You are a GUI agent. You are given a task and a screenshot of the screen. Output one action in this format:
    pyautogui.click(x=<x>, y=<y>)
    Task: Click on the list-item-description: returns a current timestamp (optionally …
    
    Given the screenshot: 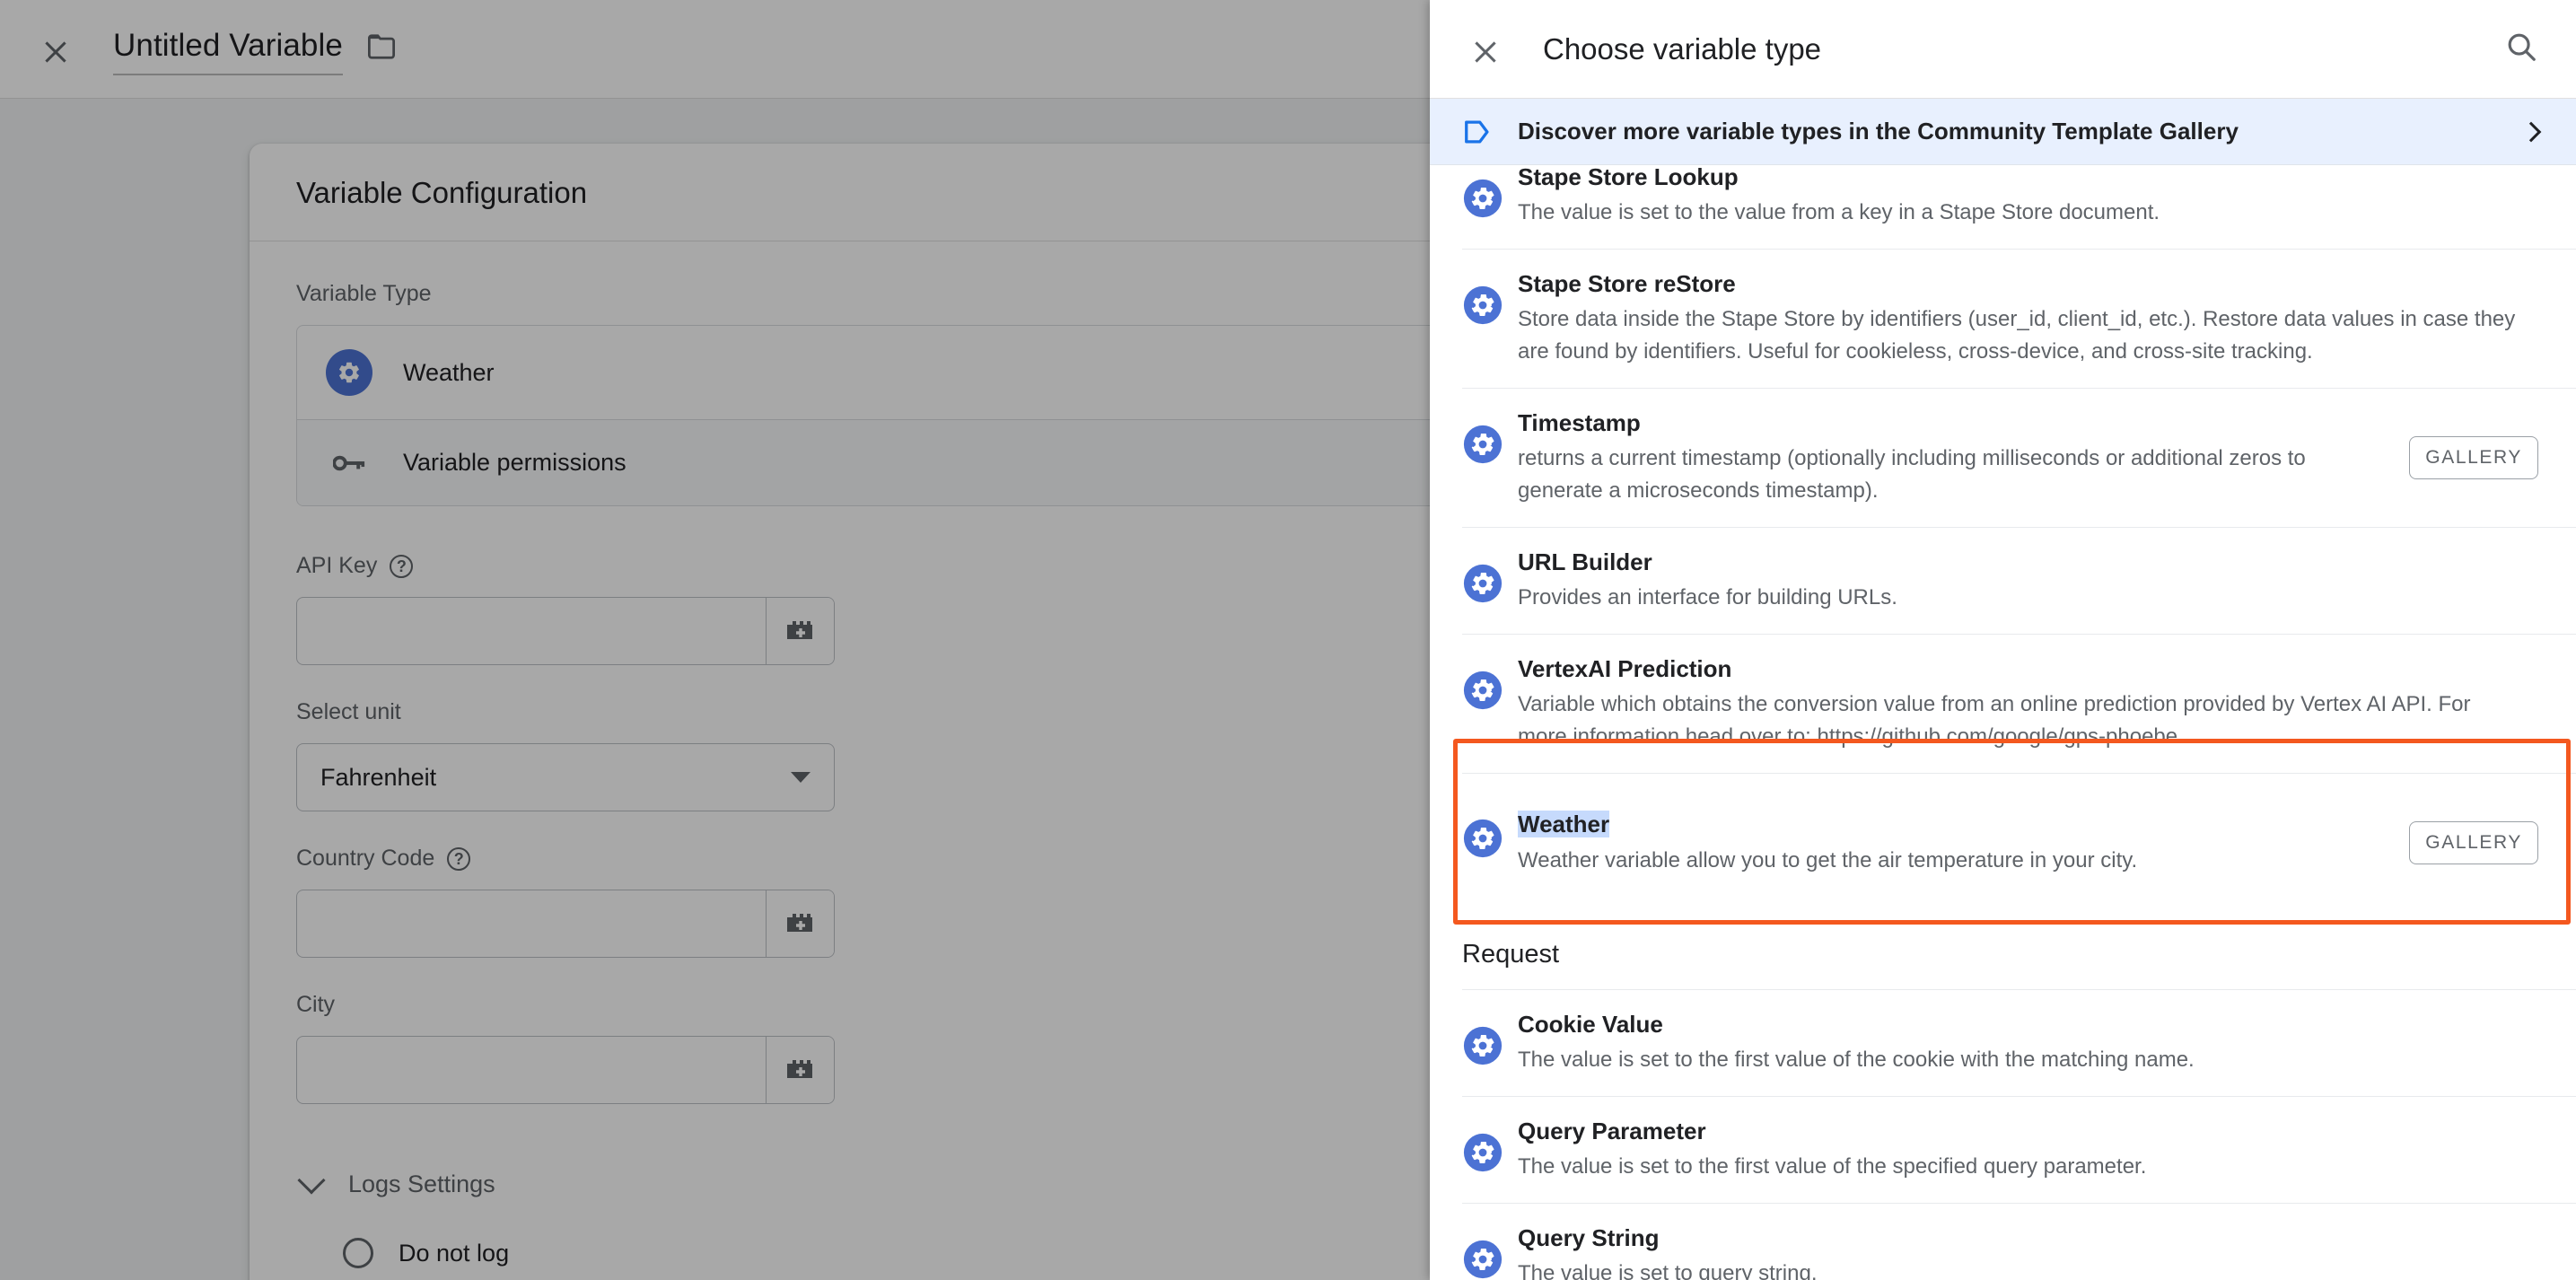 What is the action you would take?
    pyautogui.click(x=1912, y=475)
    